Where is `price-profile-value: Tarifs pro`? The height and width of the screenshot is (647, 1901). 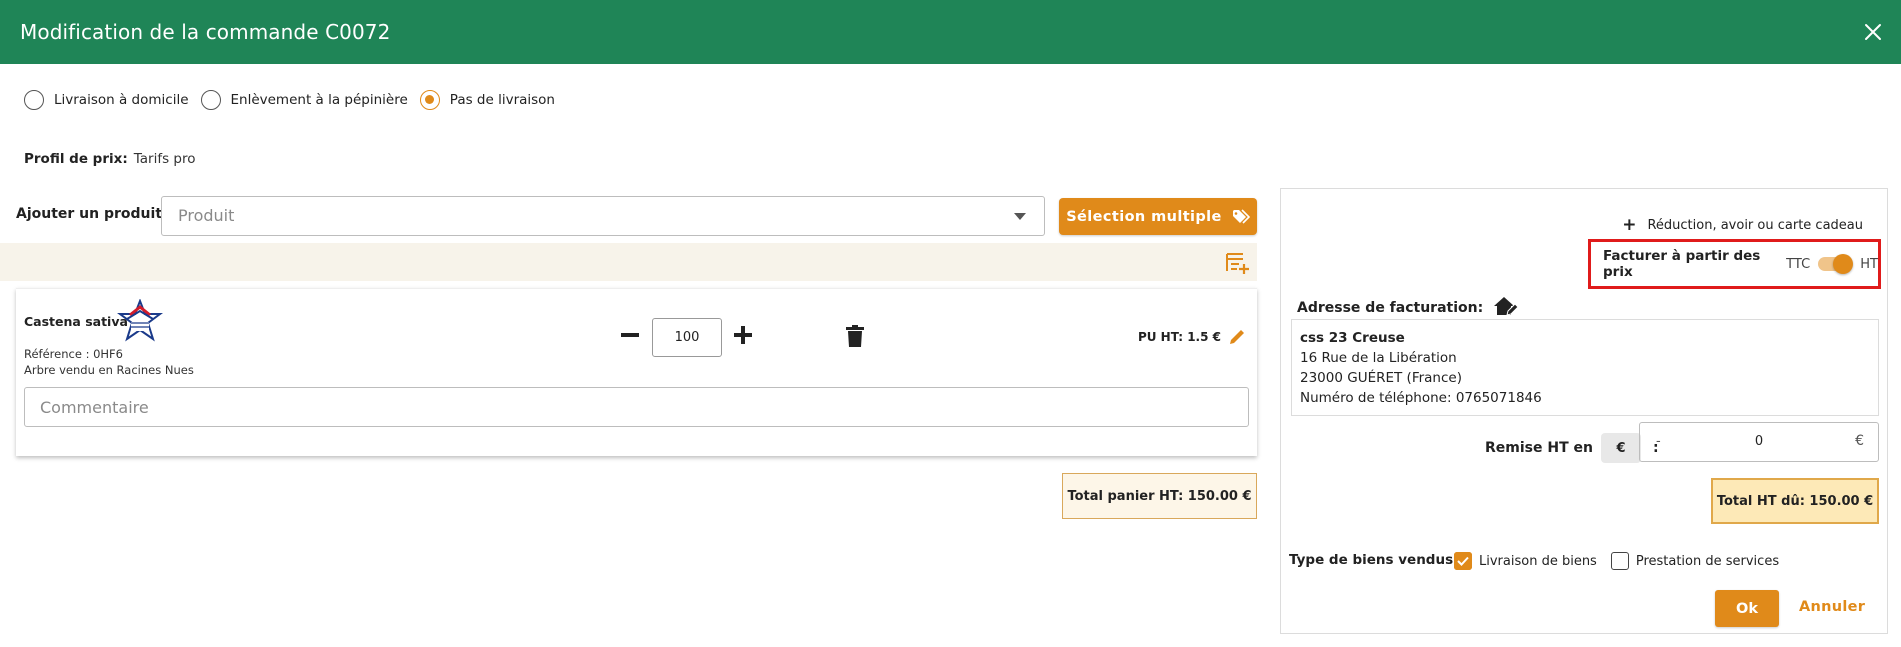
price-profile-value: Tarifs pro is located at coordinates (164, 159).